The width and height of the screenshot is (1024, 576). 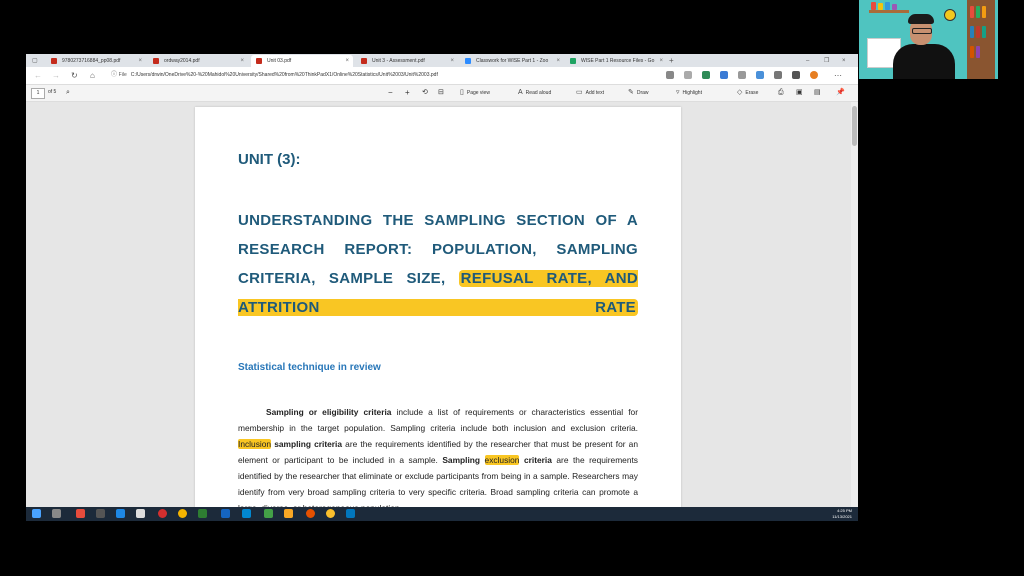 What do you see at coordinates (398, 61) in the screenshot?
I see `tab-label: Unit 3 - Assessment.pdf` at bounding box center [398, 61].